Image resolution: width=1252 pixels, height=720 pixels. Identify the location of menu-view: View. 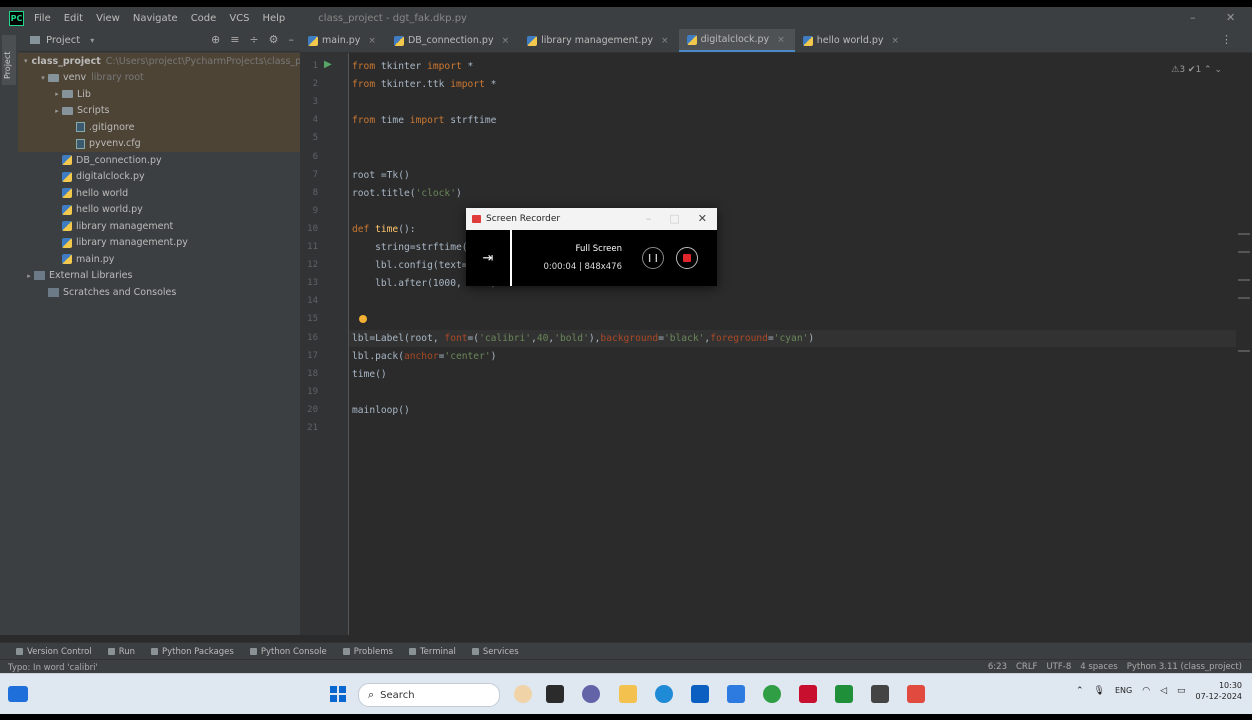
(108, 18).